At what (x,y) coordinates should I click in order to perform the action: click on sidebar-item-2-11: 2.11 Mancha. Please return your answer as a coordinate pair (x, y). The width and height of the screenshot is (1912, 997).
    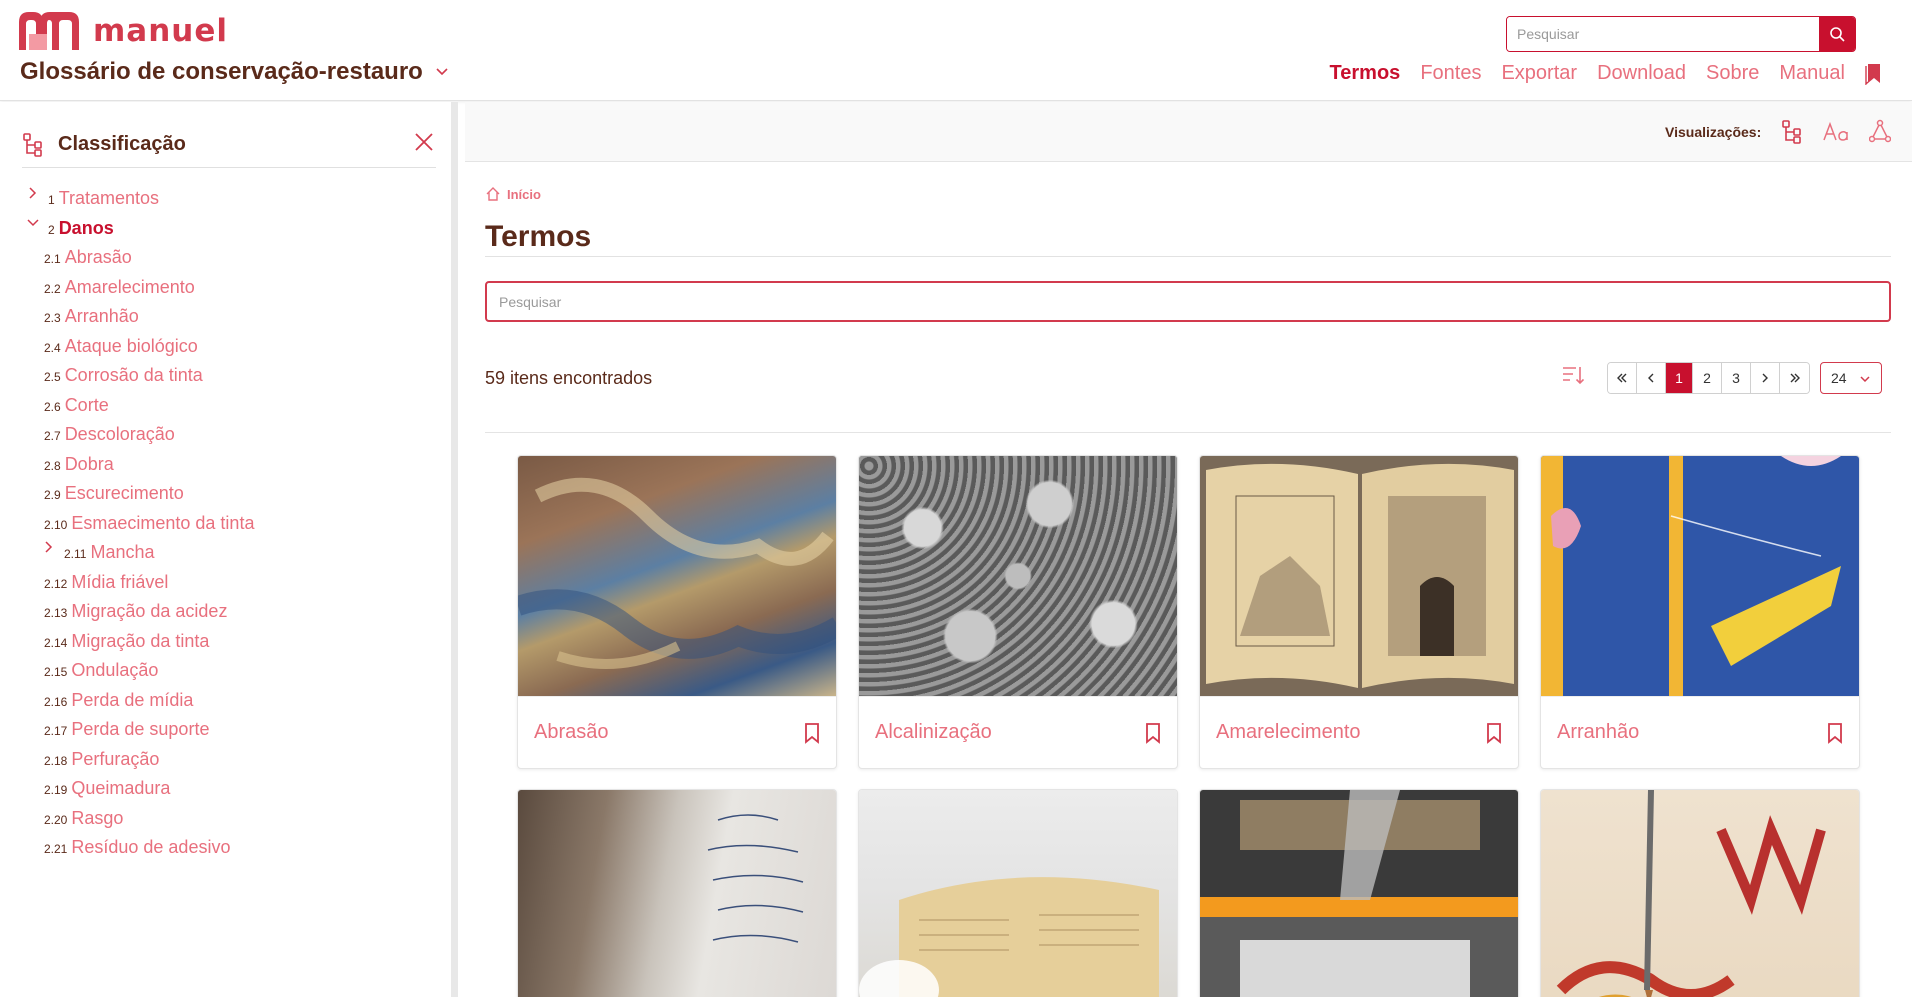
    Looking at the image, I should click on (100, 552).